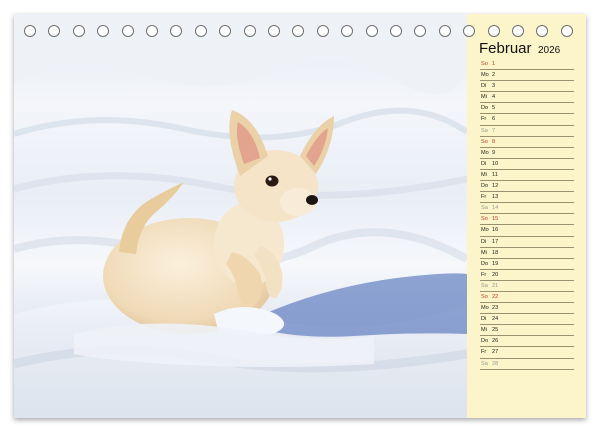  I want to click on day-row: Di 17, so click(527, 242).